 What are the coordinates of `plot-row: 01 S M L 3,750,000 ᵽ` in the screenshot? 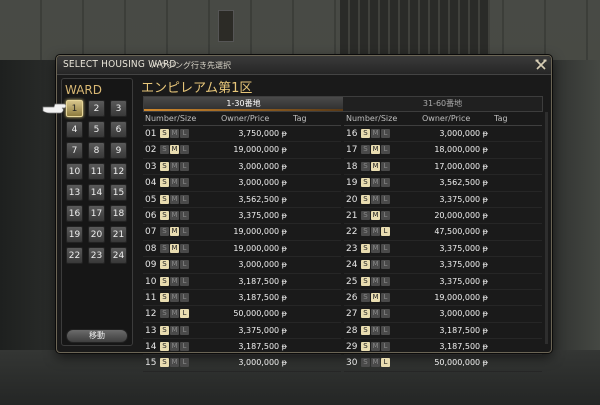 It's located at (242, 134).